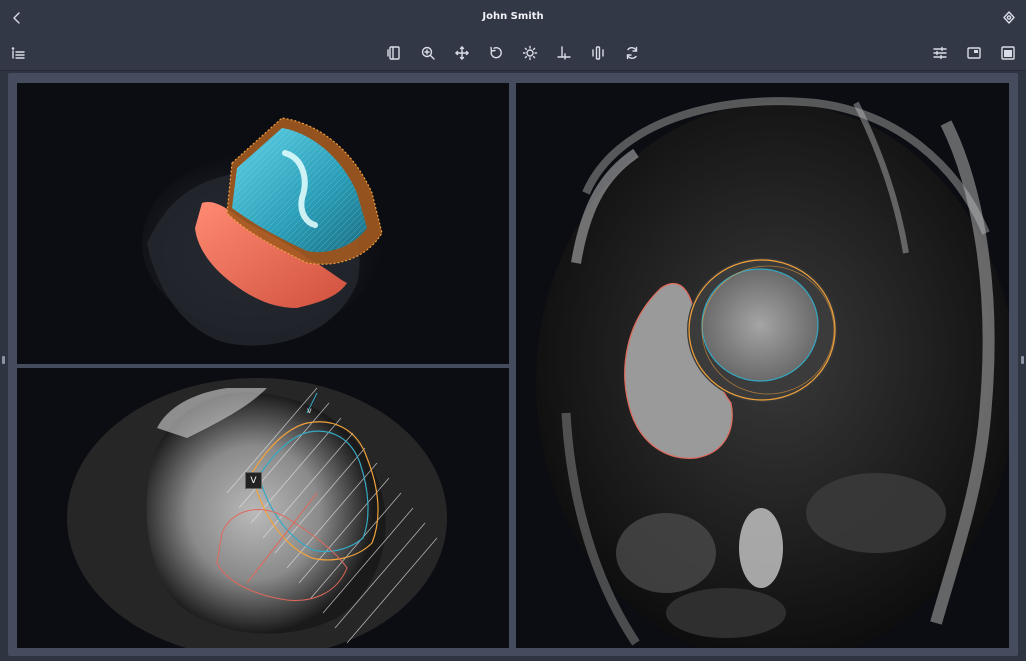 Image resolution: width=1026 pixels, height=661 pixels. I want to click on zoom-icon, so click(428, 53).